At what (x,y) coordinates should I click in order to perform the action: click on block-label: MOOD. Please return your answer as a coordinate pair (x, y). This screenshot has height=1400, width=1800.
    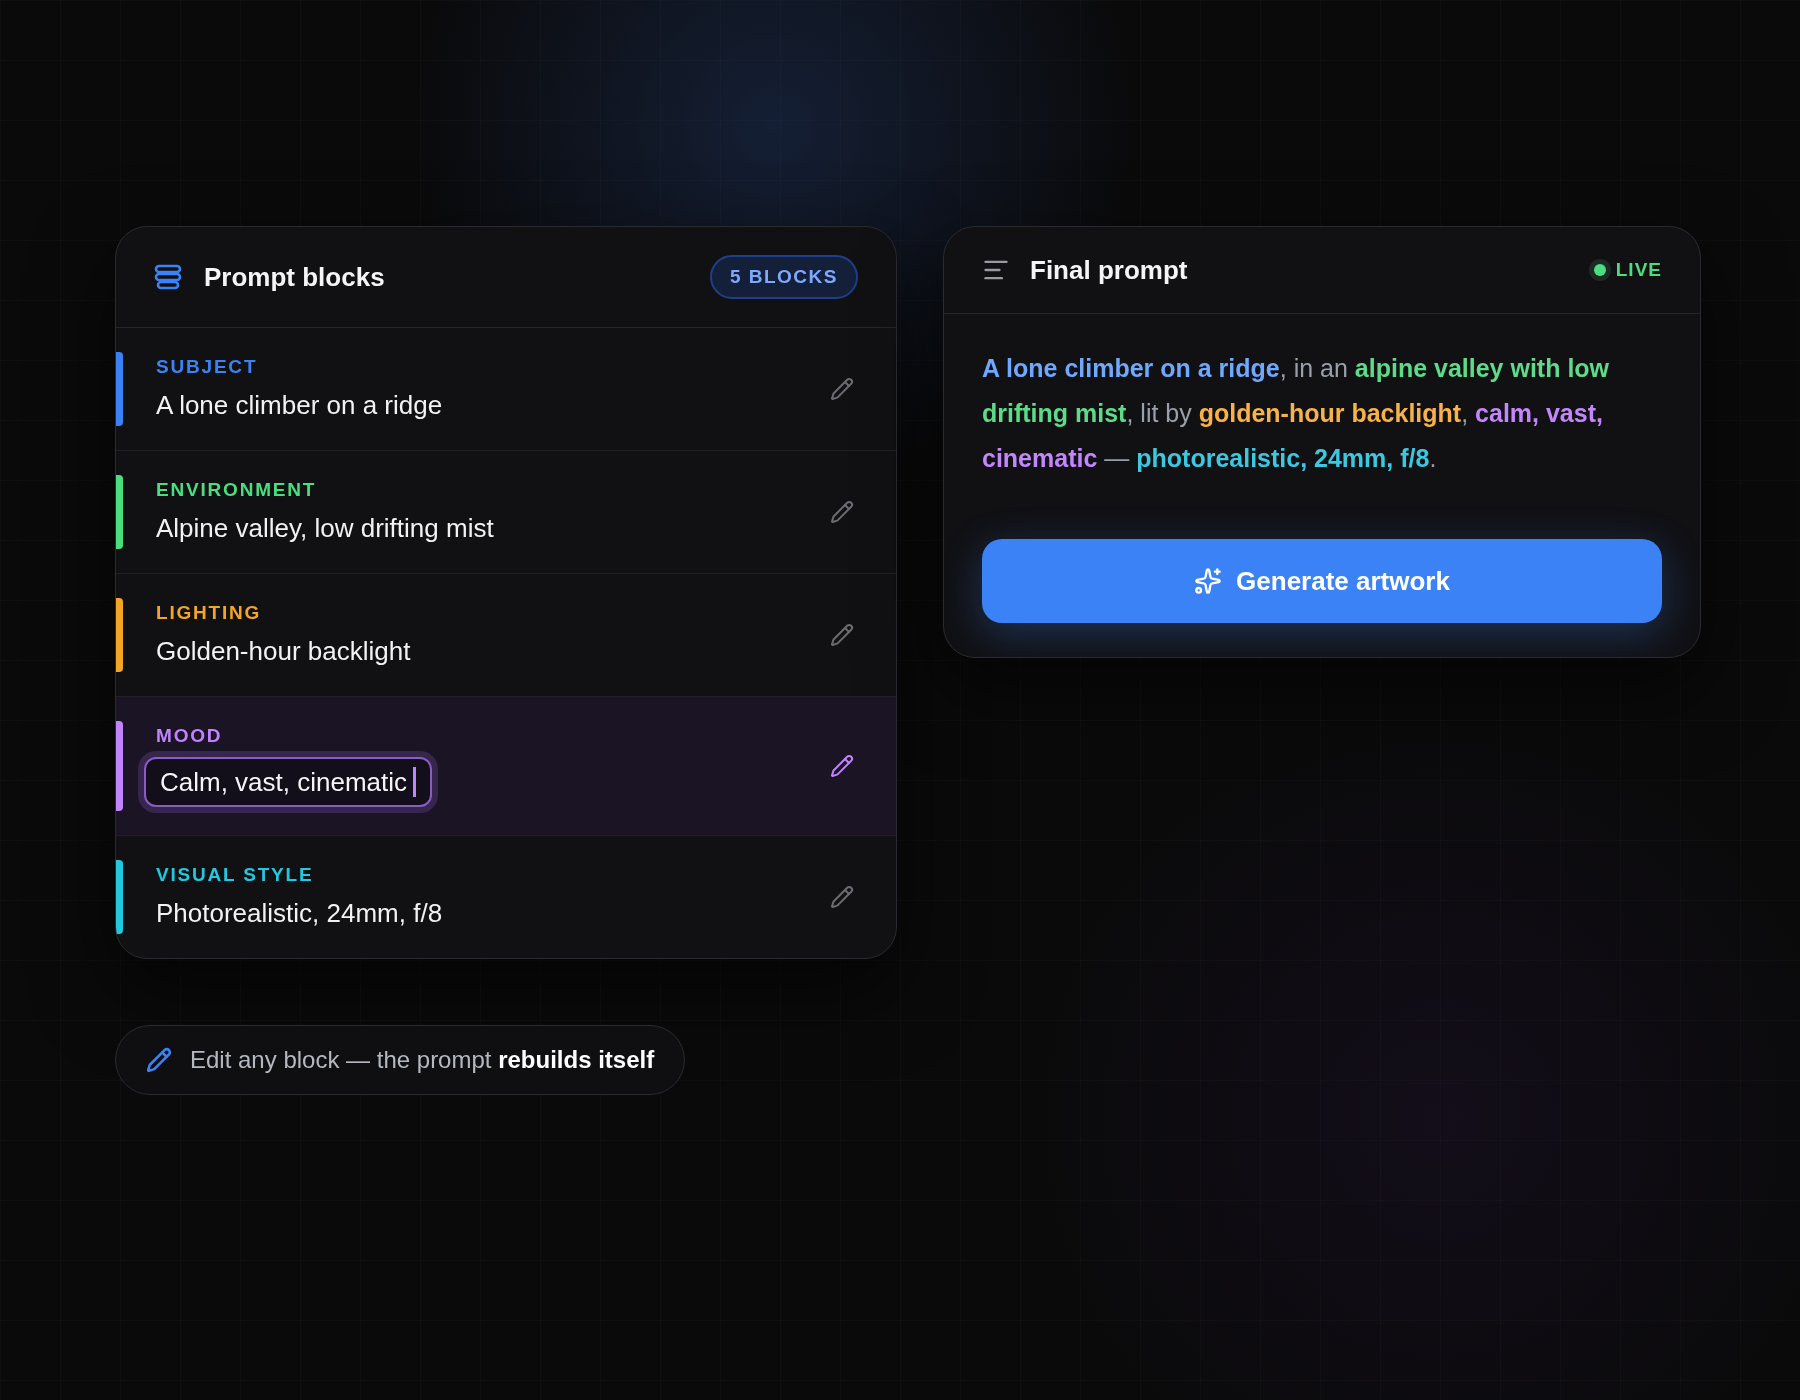
    Looking at the image, I should click on (190, 736).